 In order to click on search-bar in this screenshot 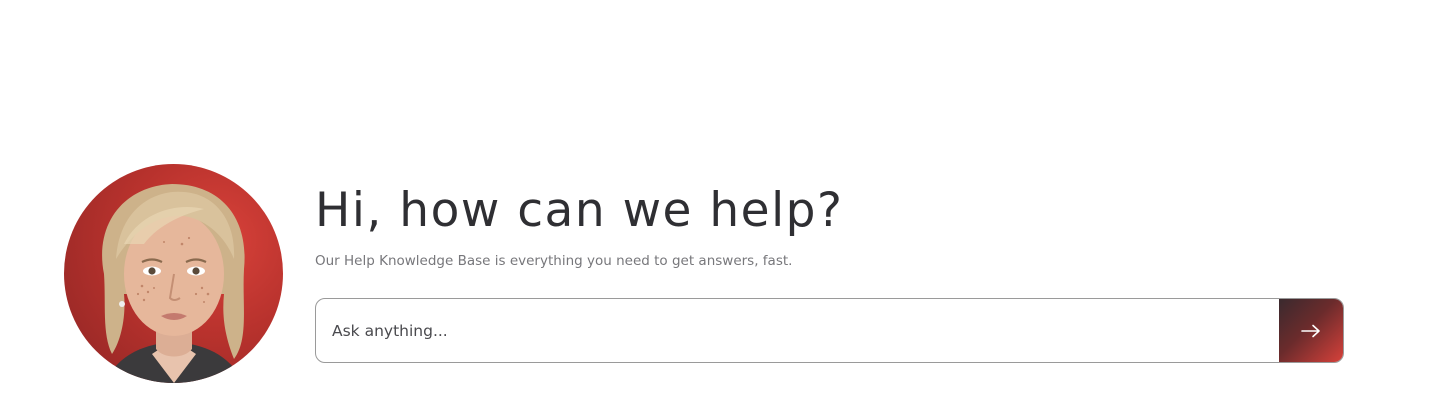, I will do `click(829, 330)`.